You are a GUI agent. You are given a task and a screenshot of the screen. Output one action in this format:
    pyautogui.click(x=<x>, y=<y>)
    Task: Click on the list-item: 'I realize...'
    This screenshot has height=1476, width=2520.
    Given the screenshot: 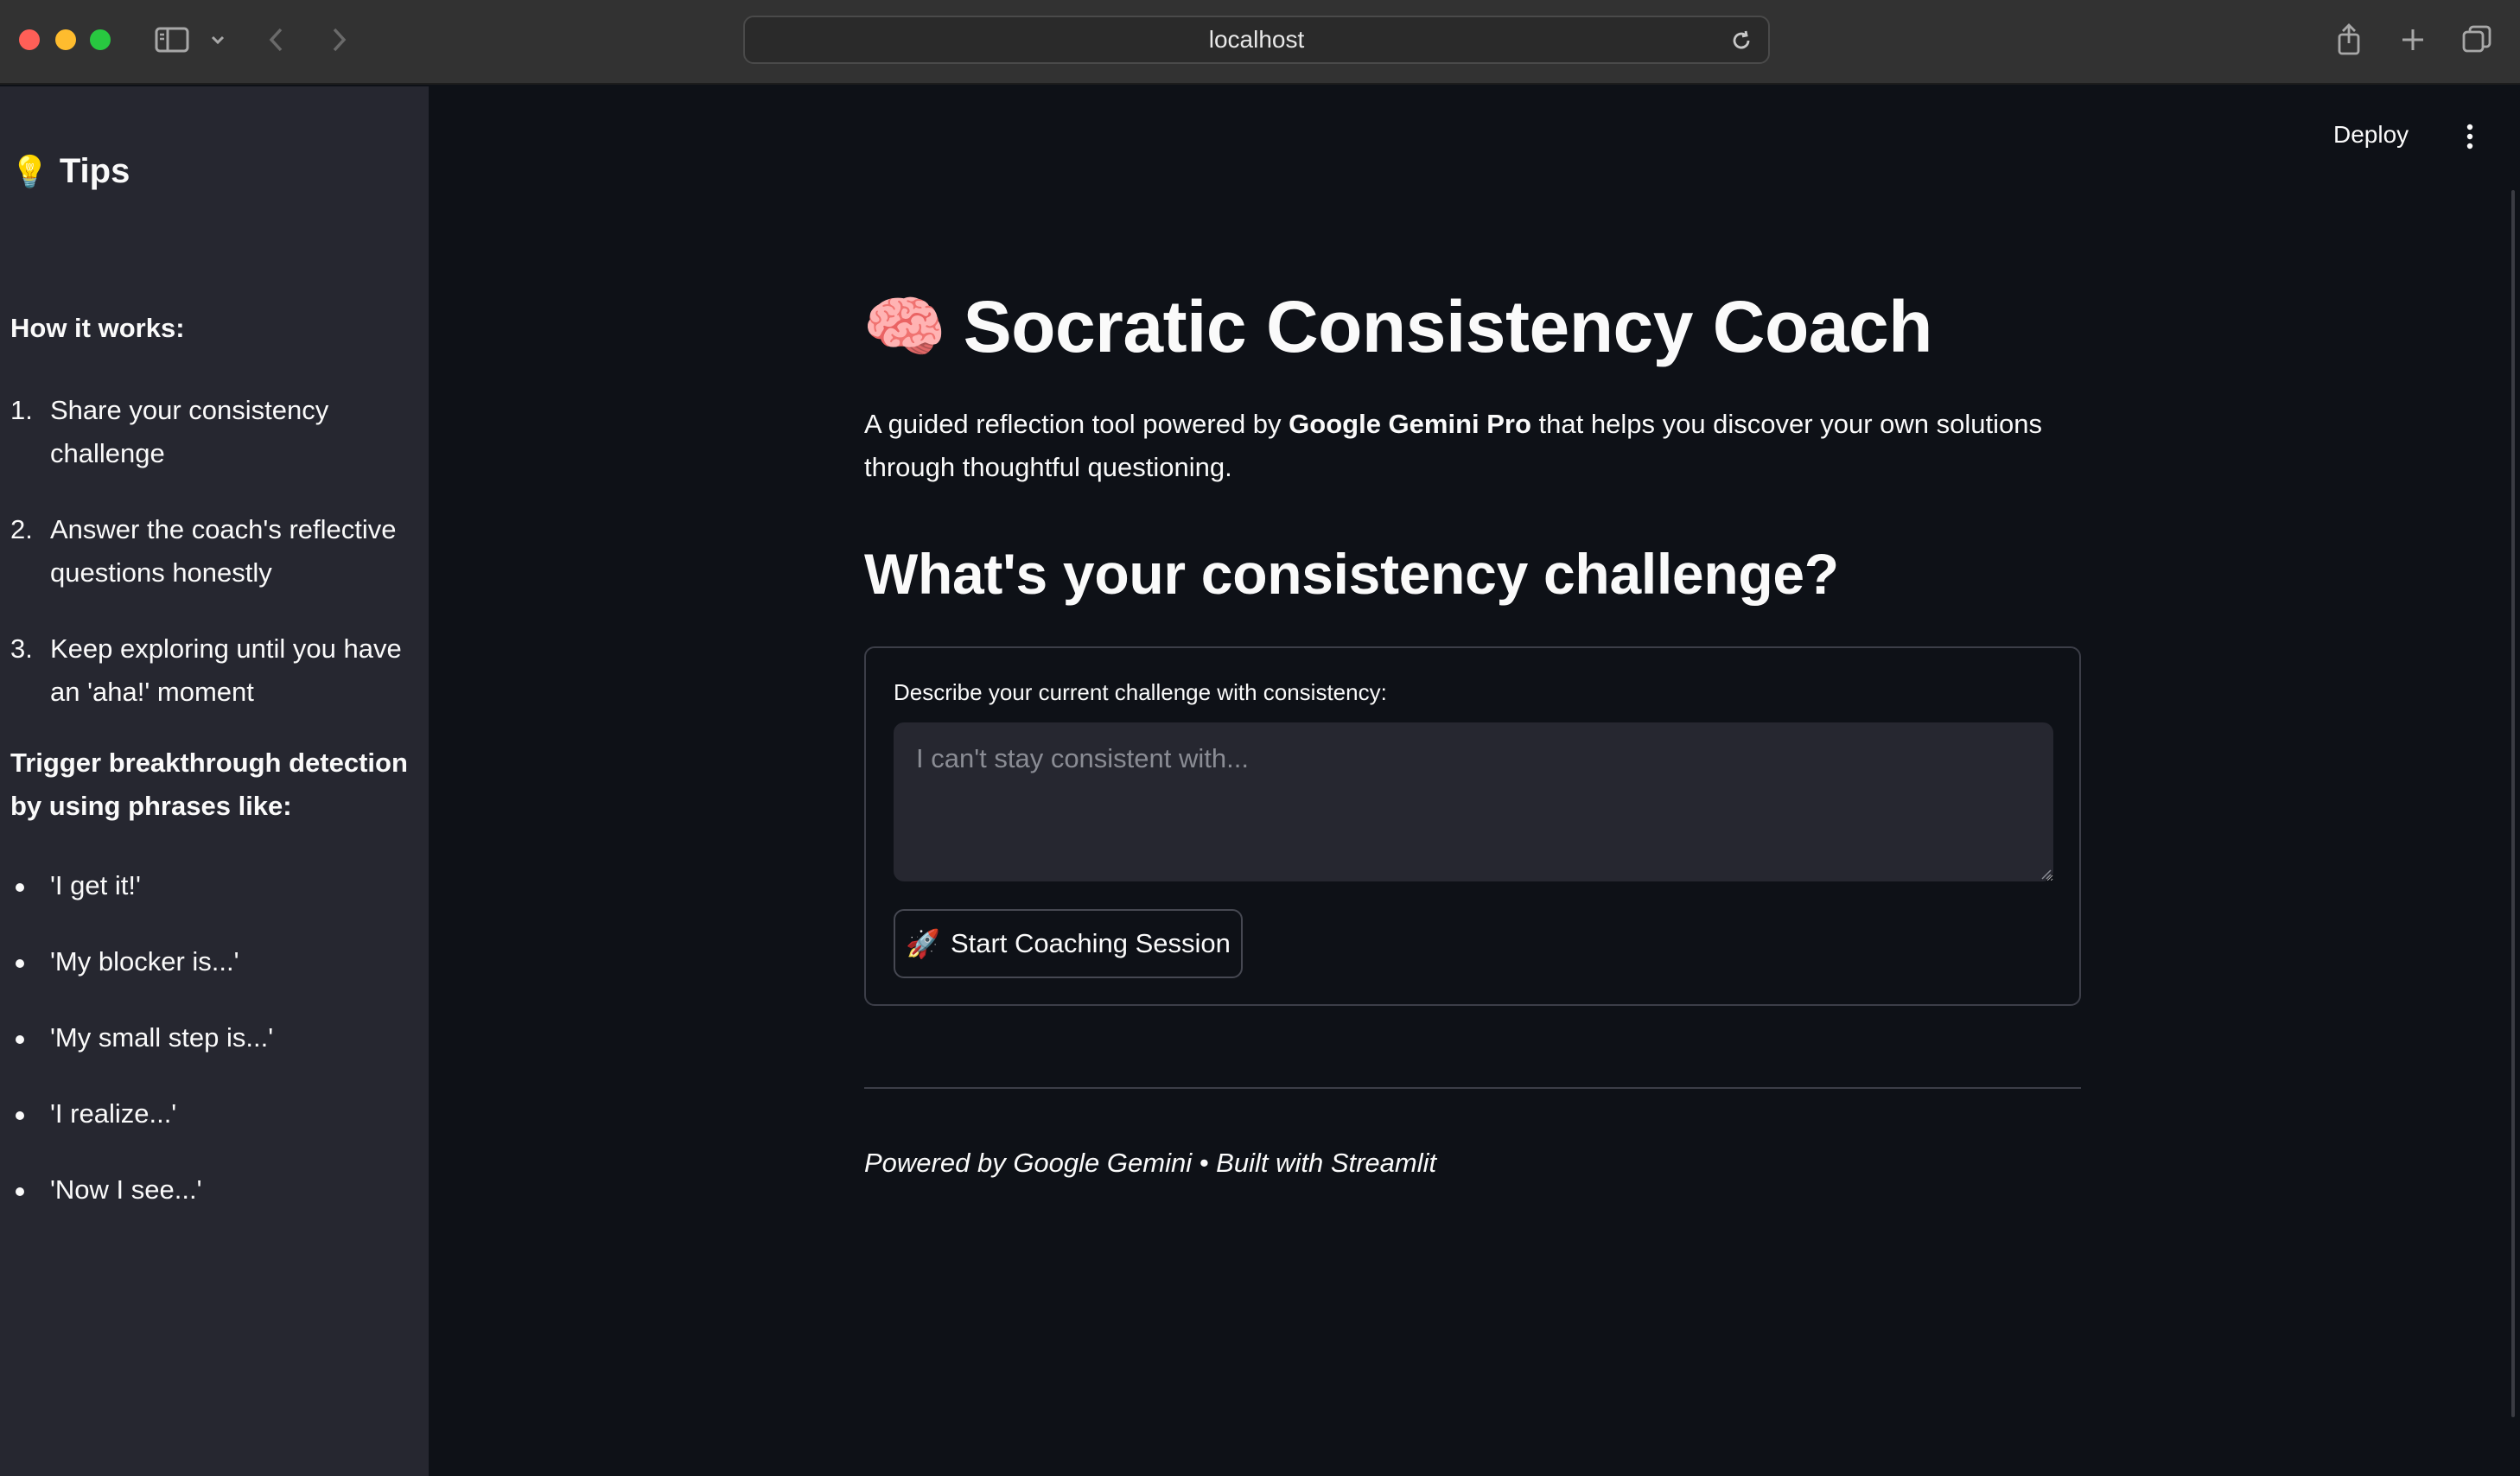 What is the action you would take?
    pyautogui.click(x=213, y=1114)
    